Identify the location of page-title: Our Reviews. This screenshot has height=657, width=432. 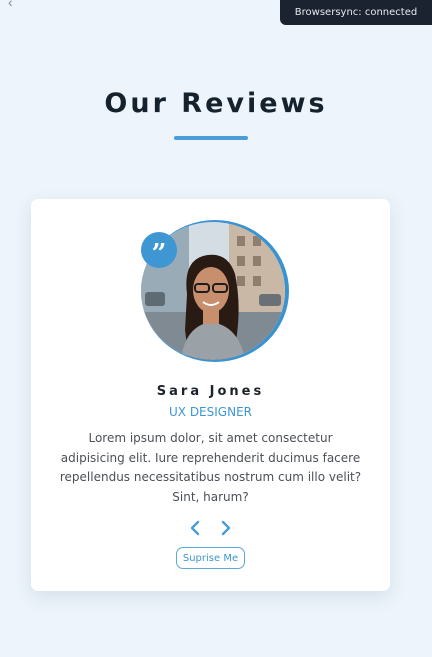
(216, 103).